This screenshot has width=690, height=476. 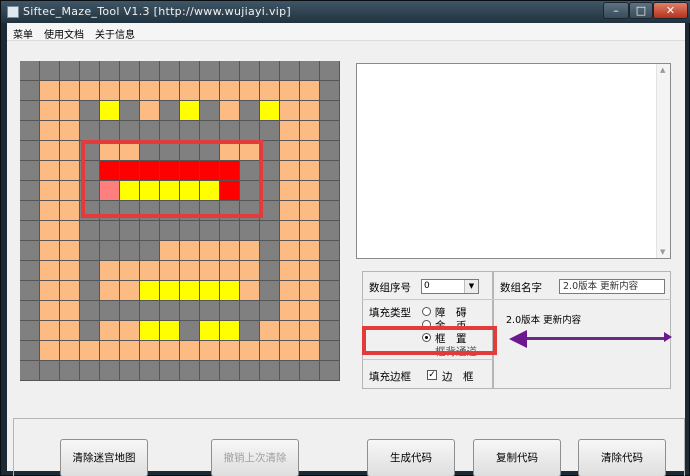 I want to click on radio-obstacle, so click(x=426, y=311).